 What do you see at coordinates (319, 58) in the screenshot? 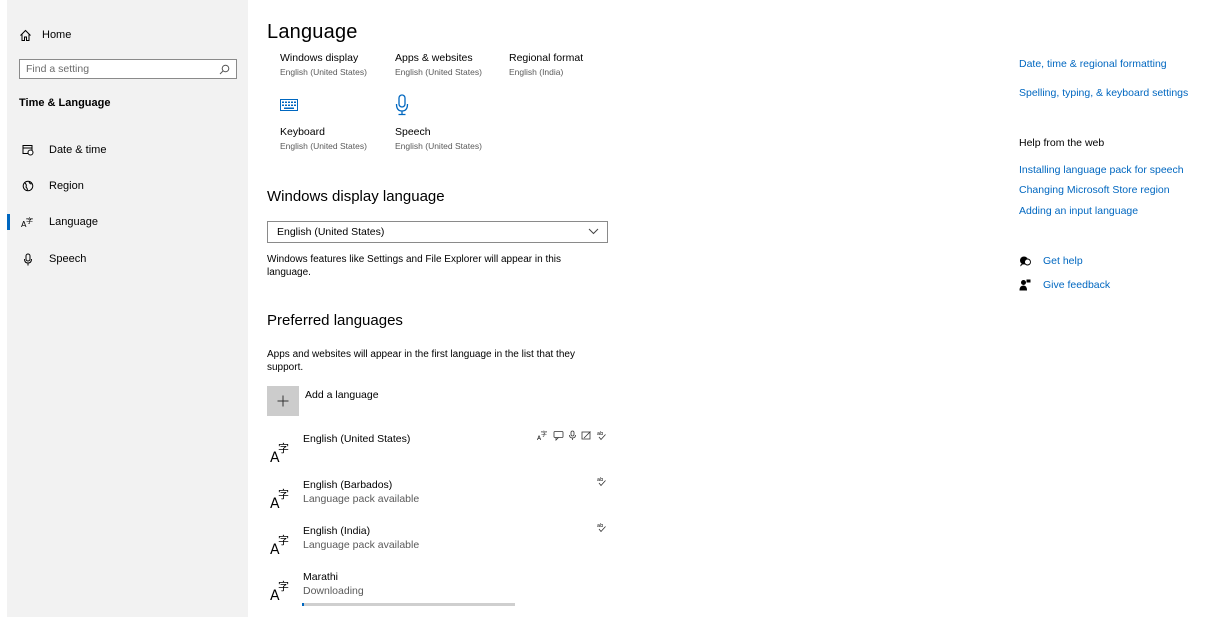
I see `tile-title: Windows display` at bounding box center [319, 58].